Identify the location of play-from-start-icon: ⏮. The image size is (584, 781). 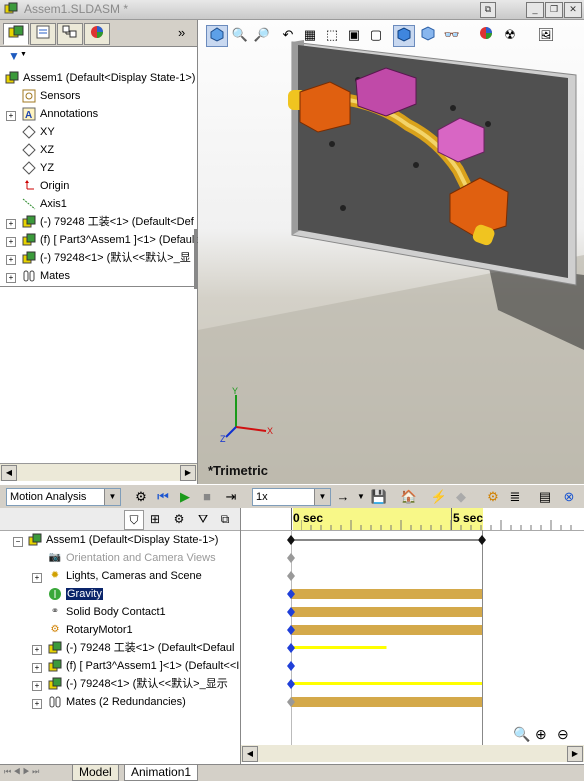
(163, 497).